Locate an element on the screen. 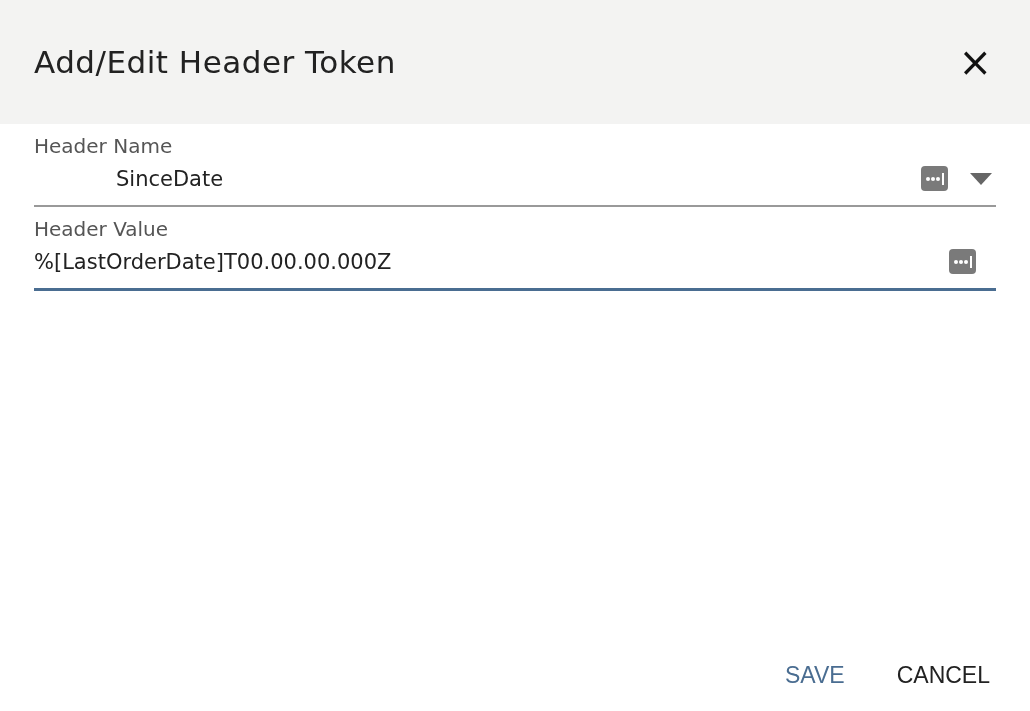 This screenshot has width=1030, height=711. input-field: Header Value %[LastOrderDate]T00.00.00.000Z is located at coordinates (515, 251).